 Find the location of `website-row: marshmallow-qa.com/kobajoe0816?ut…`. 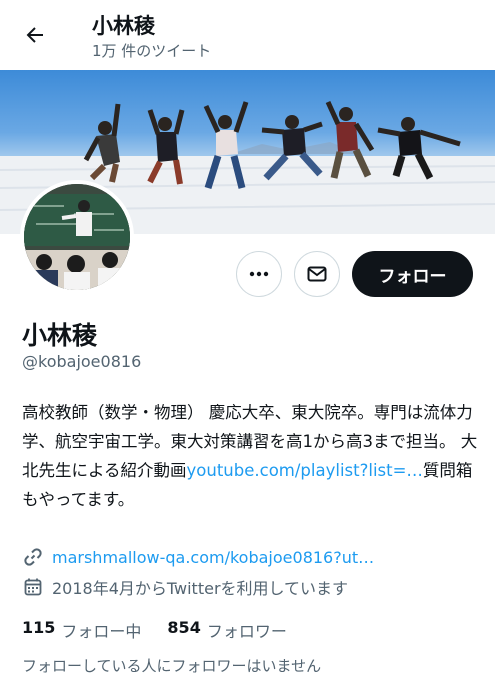

website-row: marshmallow-qa.com/kobajoe0816?ut… is located at coordinates (198, 557).